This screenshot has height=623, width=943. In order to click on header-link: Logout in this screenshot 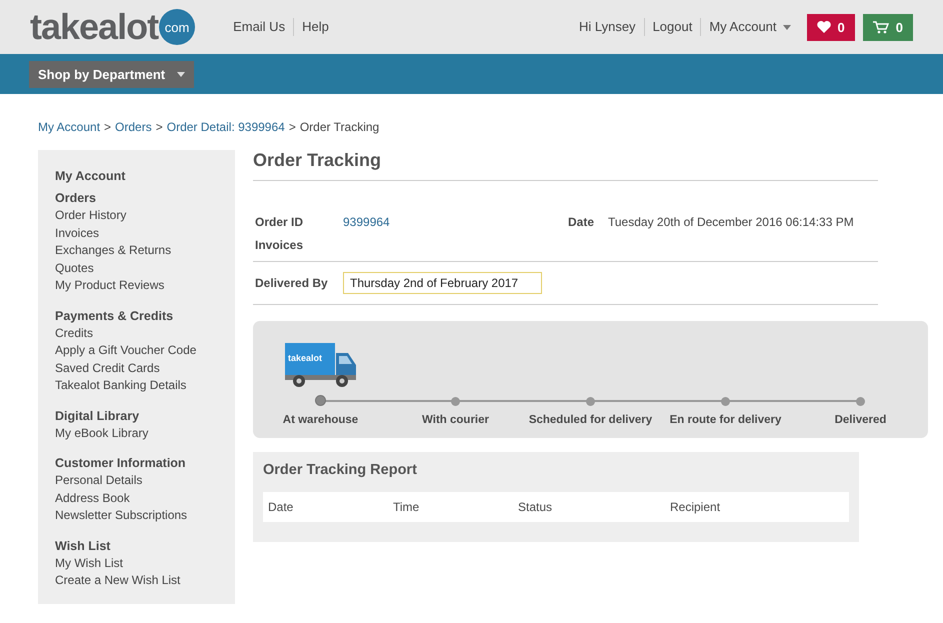, I will do `click(672, 27)`.